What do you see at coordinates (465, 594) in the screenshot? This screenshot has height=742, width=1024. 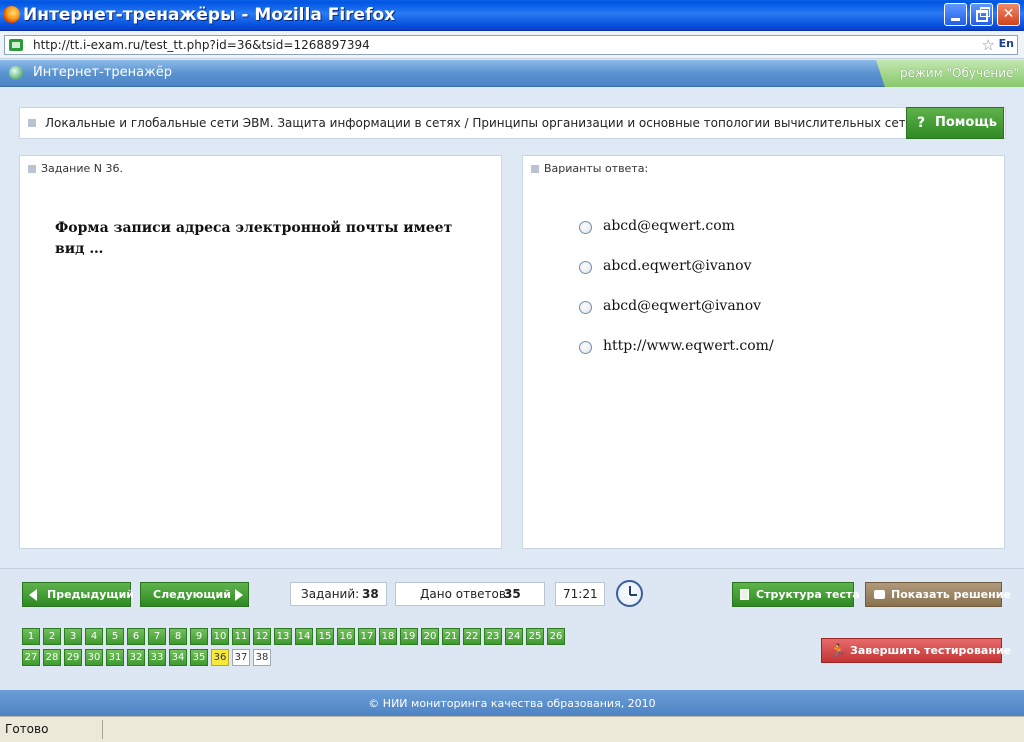 I see `answers-count-label: Дано ответов:` at bounding box center [465, 594].